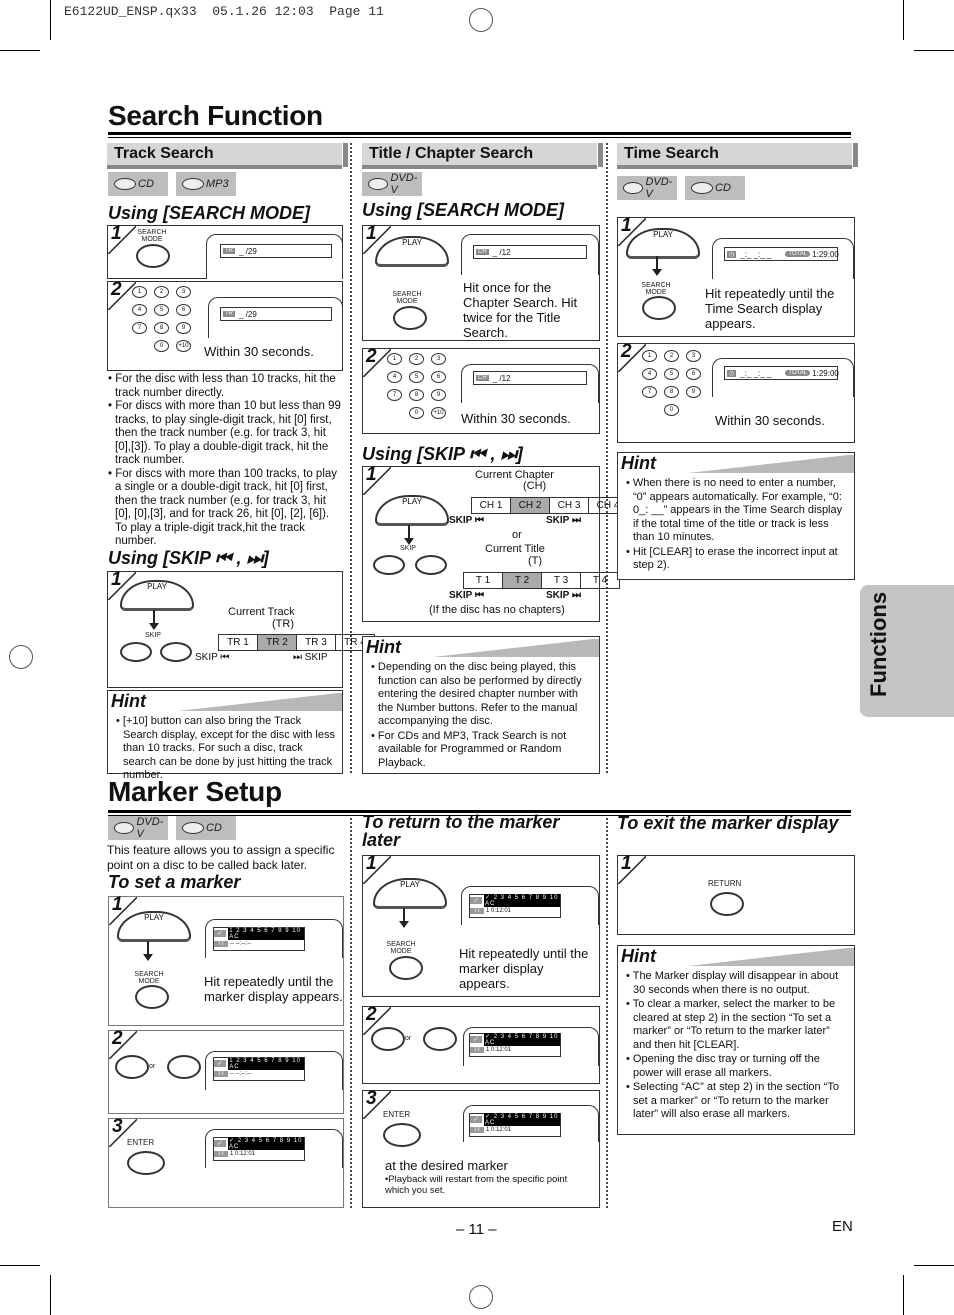 Image resolution: width=954 pixels, height=1315 pixels. I want to click on disc-badge-dvd-v: DVD-V, so click(392, 184).